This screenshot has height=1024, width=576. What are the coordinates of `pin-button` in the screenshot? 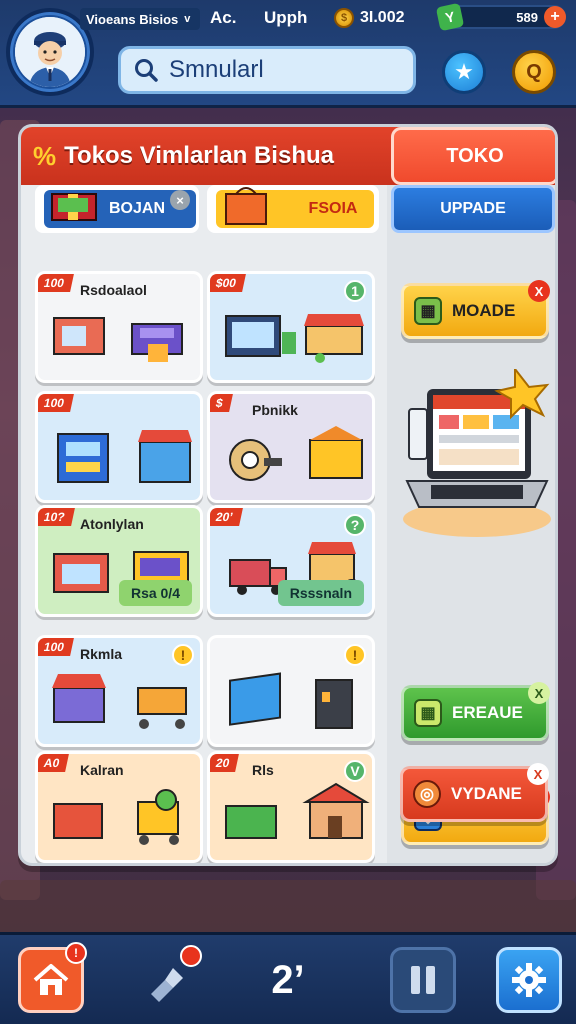 It's located at (167, 979).